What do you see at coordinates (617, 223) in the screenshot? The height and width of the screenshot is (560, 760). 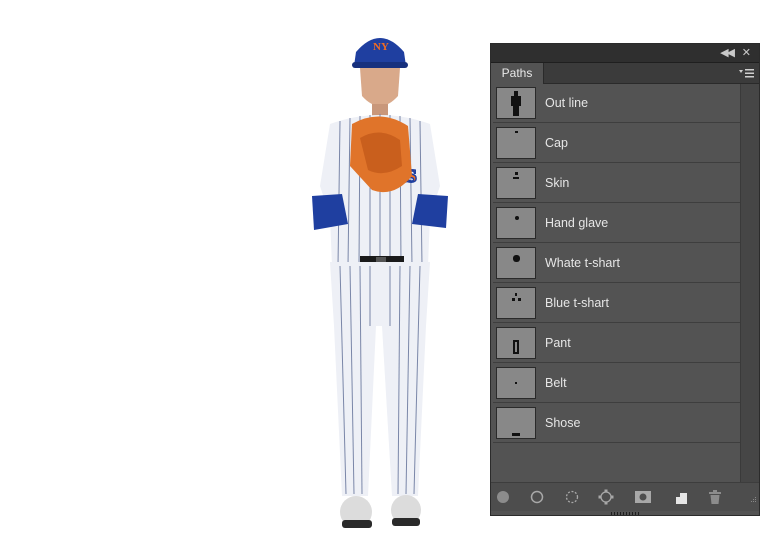 I see `path-row-hand-glove: Hand glave` at bounding box center [617, 223].